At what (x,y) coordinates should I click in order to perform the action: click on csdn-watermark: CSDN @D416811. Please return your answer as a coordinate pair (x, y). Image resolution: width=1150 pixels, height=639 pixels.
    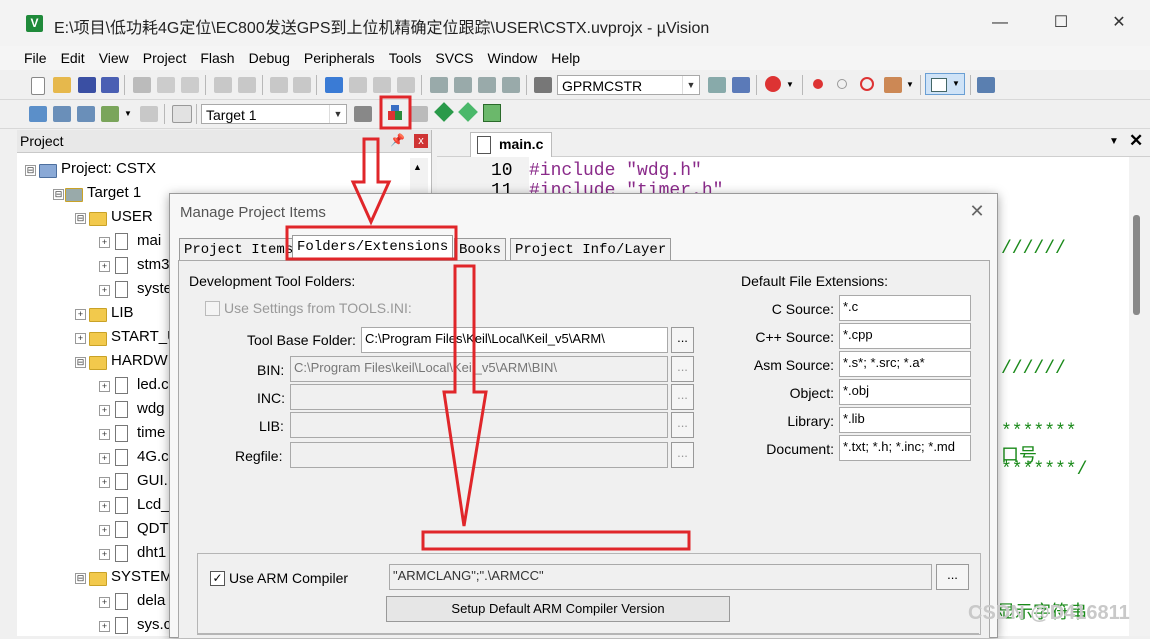
    Looking at the image, I should click on (1049, 613).